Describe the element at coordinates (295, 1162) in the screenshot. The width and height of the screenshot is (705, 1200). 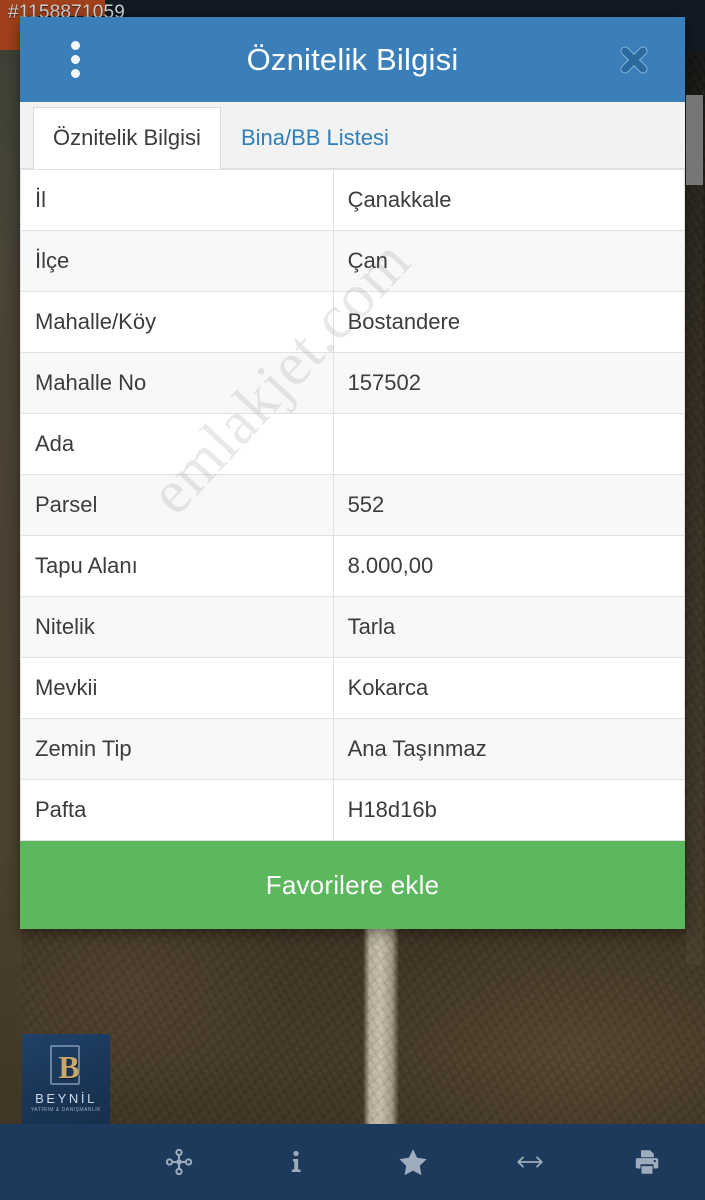
I see `info-icon` at that location.